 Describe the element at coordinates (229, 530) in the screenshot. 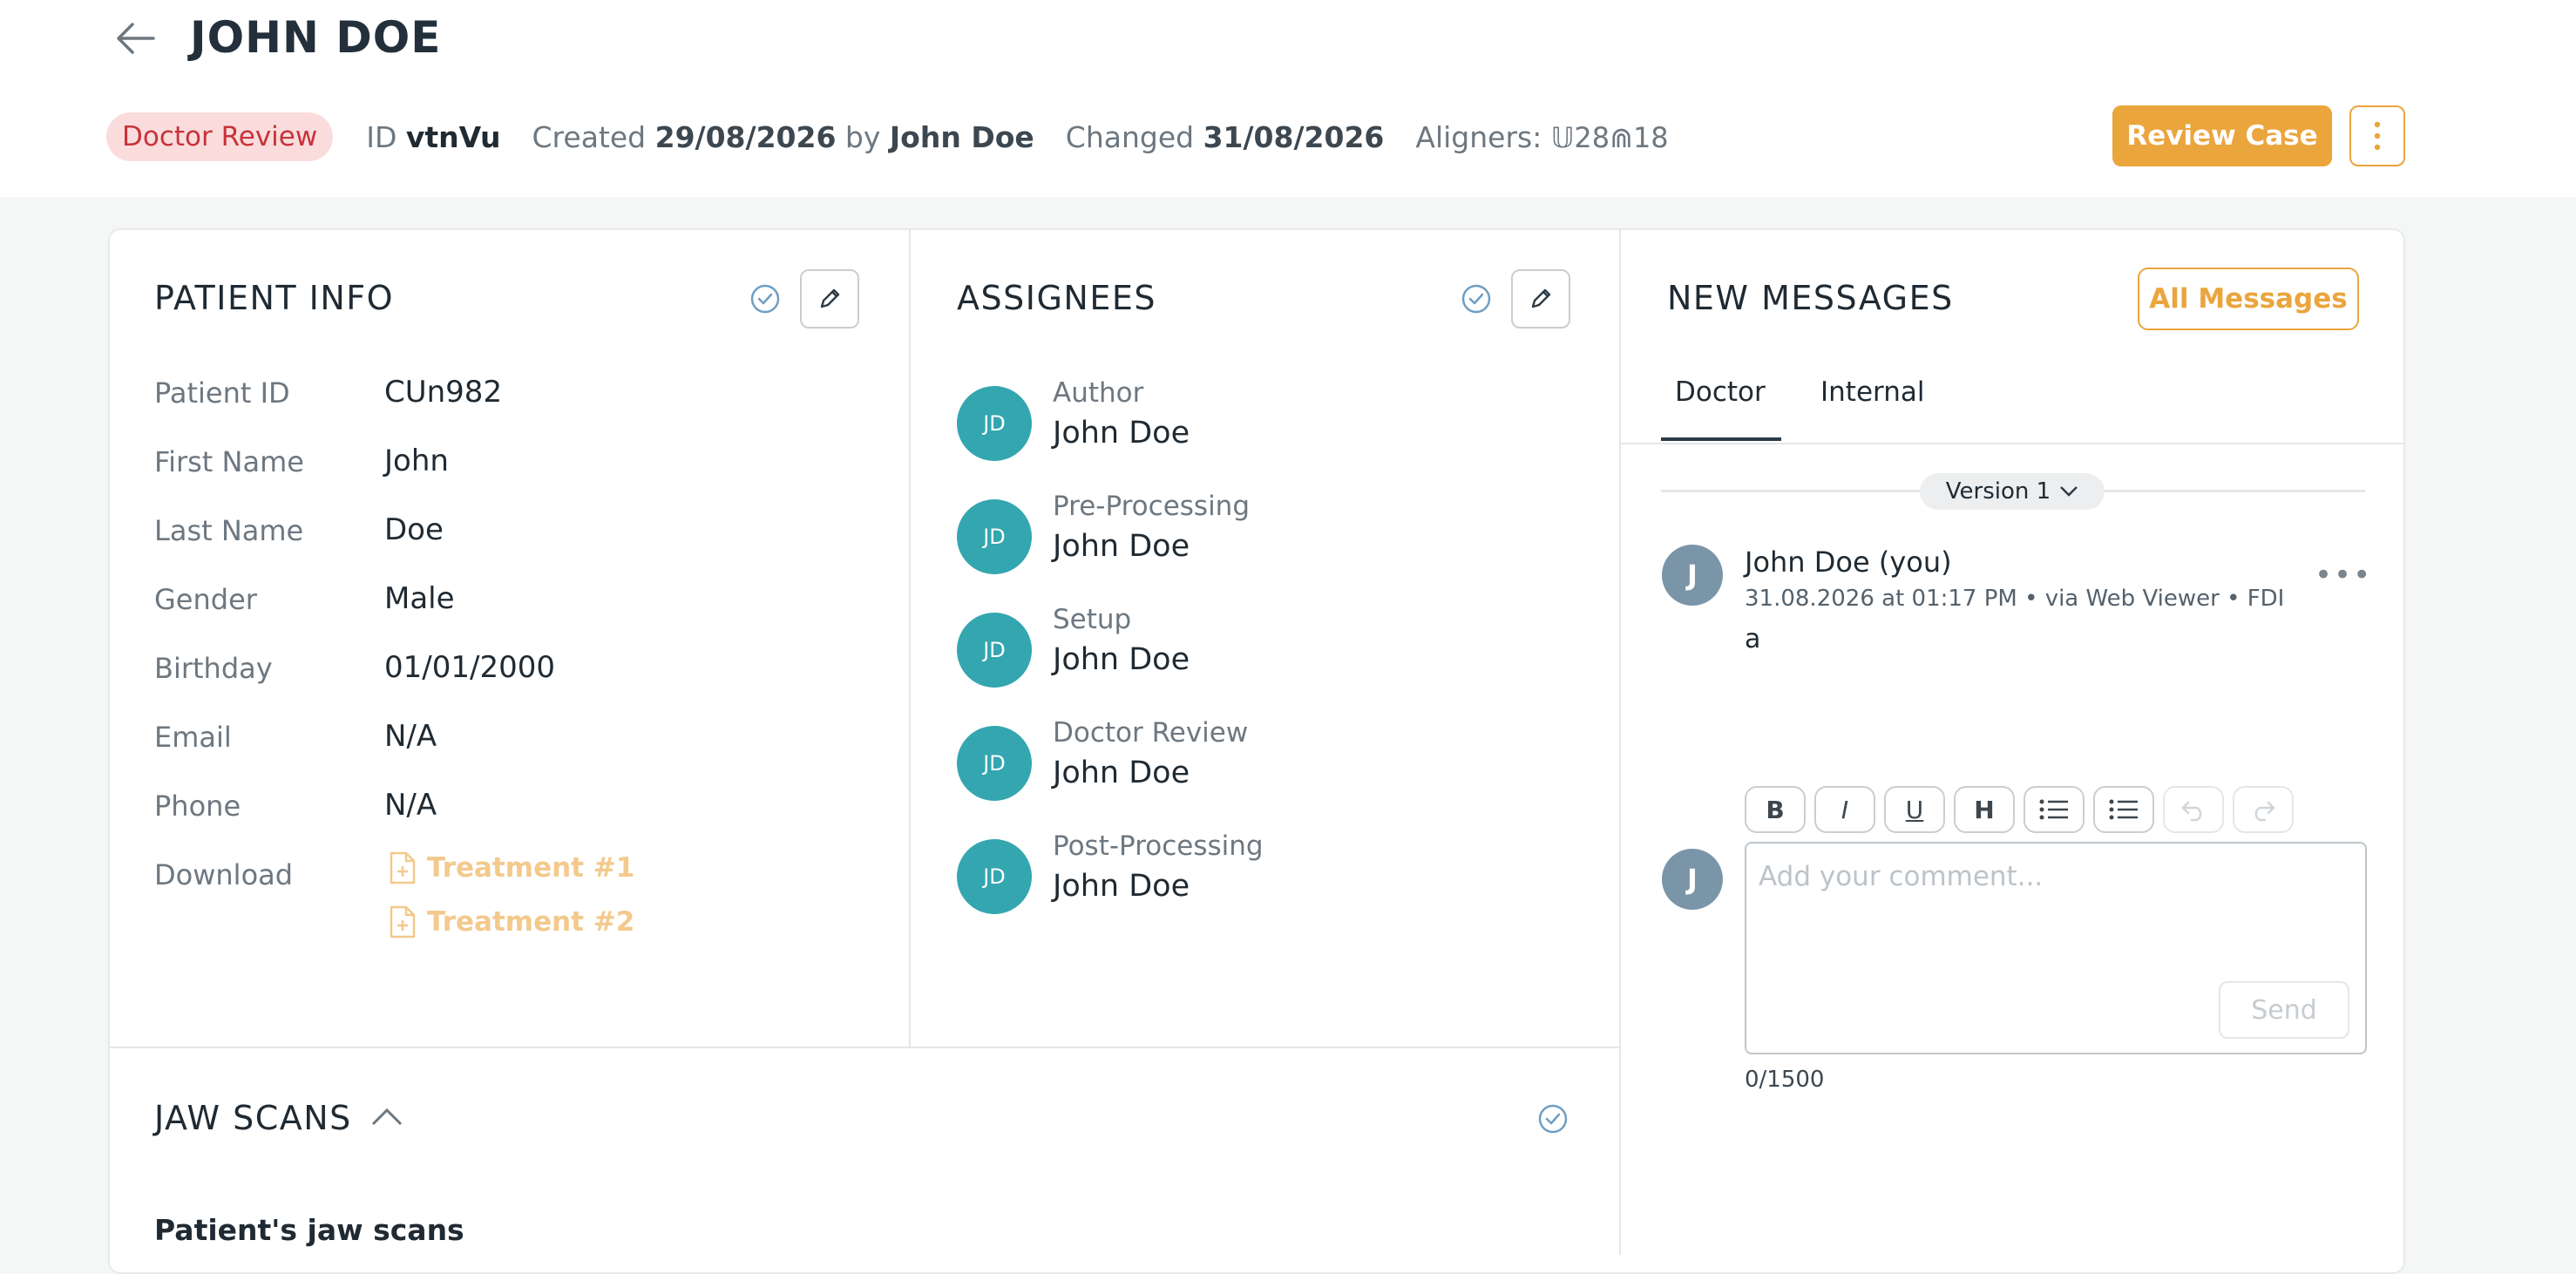

I see `last-name-label: Last Name` at that location.